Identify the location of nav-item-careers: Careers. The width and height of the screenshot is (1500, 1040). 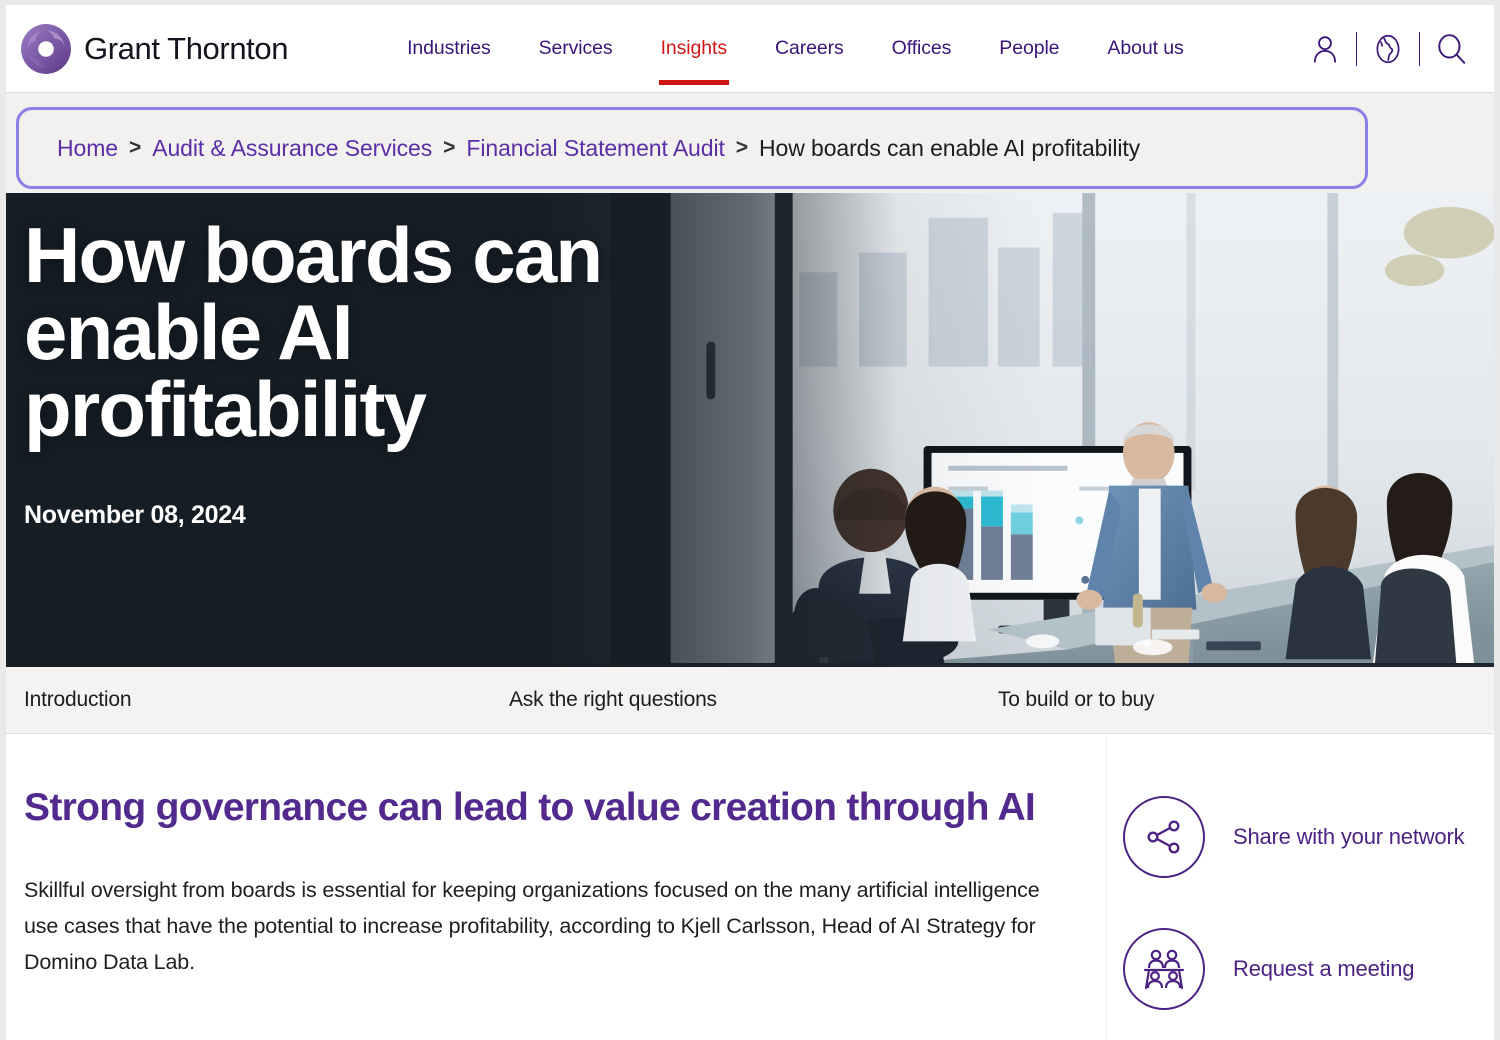
(809, 49).